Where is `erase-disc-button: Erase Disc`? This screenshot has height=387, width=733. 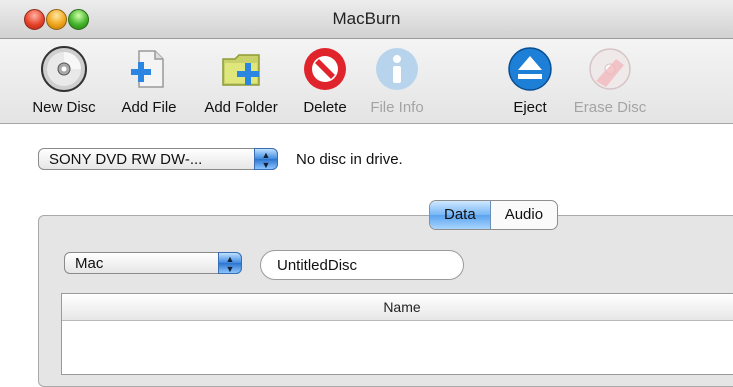
erase-disc-button: Erase Disc is located at coordinates (610, 80).